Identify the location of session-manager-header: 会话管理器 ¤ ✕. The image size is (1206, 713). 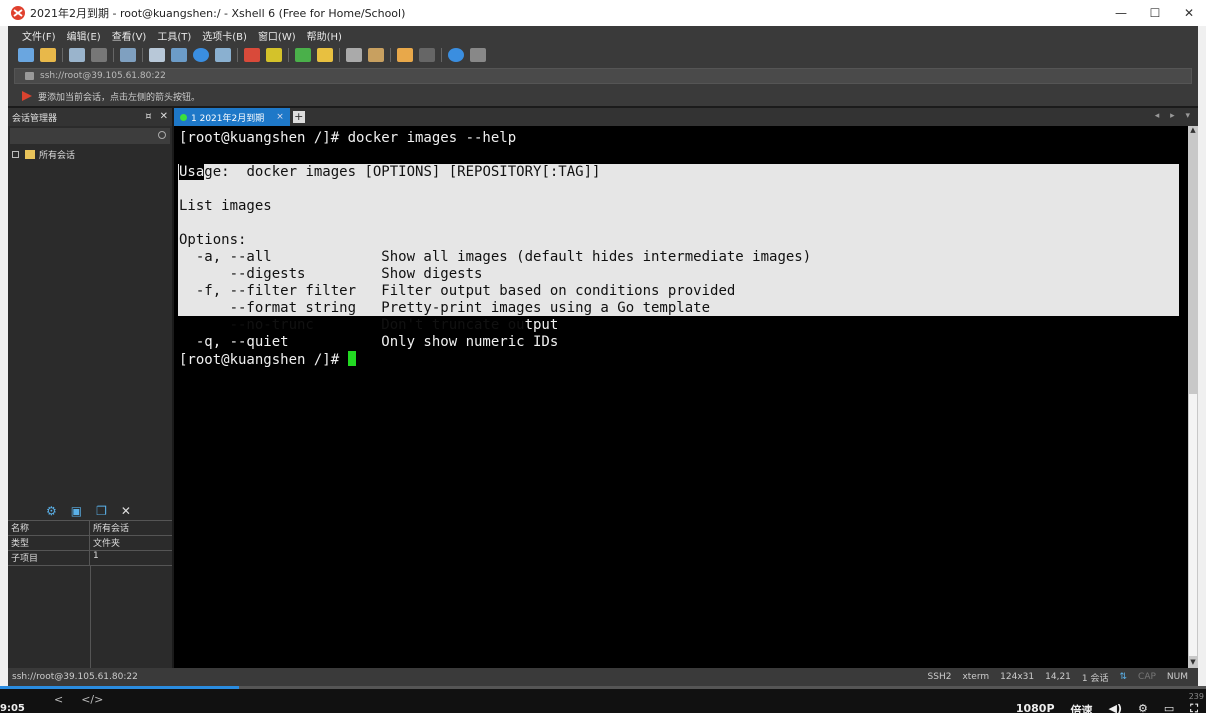
(90, 117).